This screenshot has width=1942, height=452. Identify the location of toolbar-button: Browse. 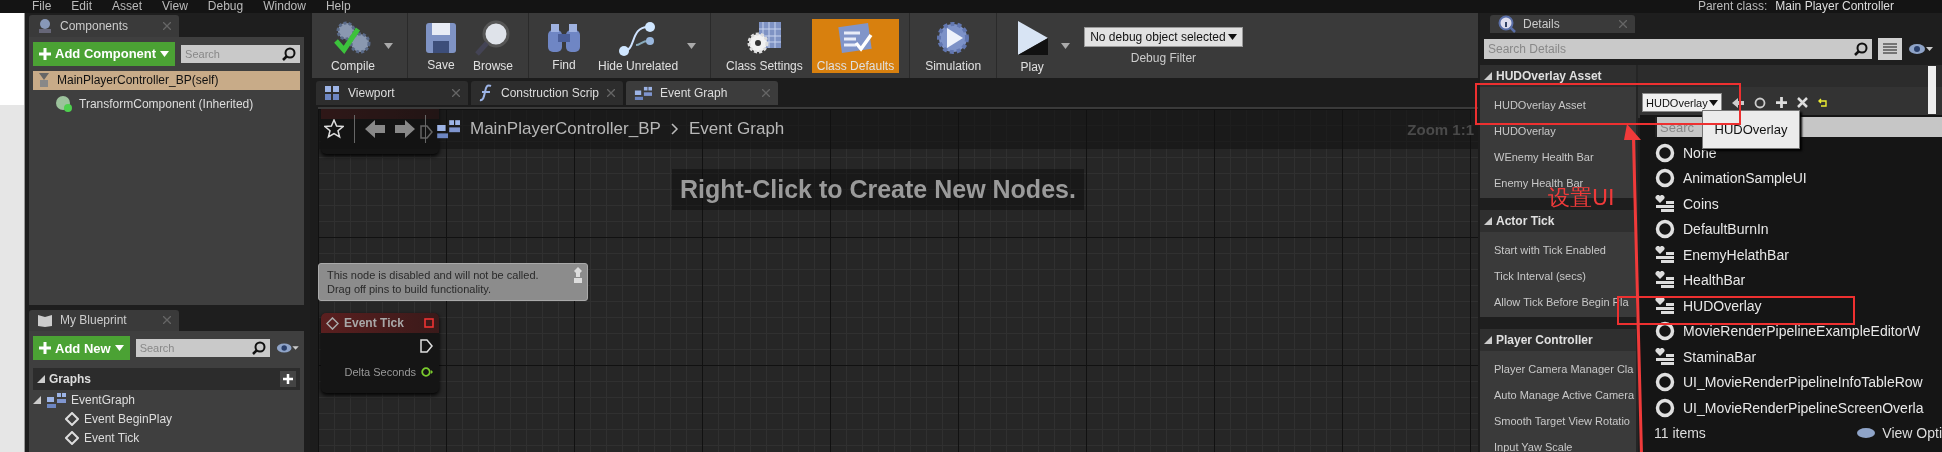
(493, 45).